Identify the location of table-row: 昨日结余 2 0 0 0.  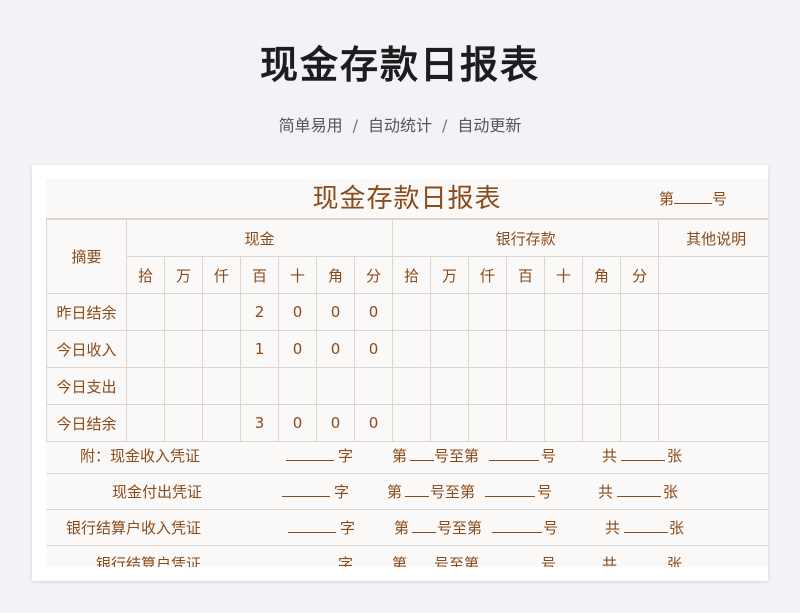
(407, 312).